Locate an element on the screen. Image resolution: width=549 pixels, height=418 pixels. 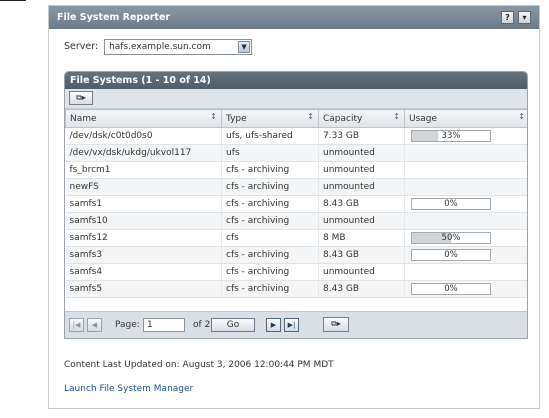
table-title: File Systems (1 - 10 of 14) is located at coordinates (296, 80).